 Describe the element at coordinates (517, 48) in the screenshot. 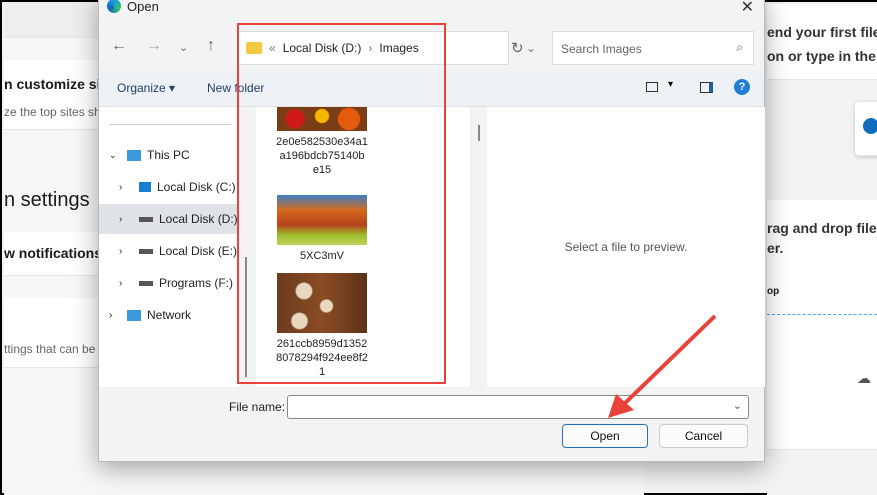

I see `refresh-icon: ↻` at that location.